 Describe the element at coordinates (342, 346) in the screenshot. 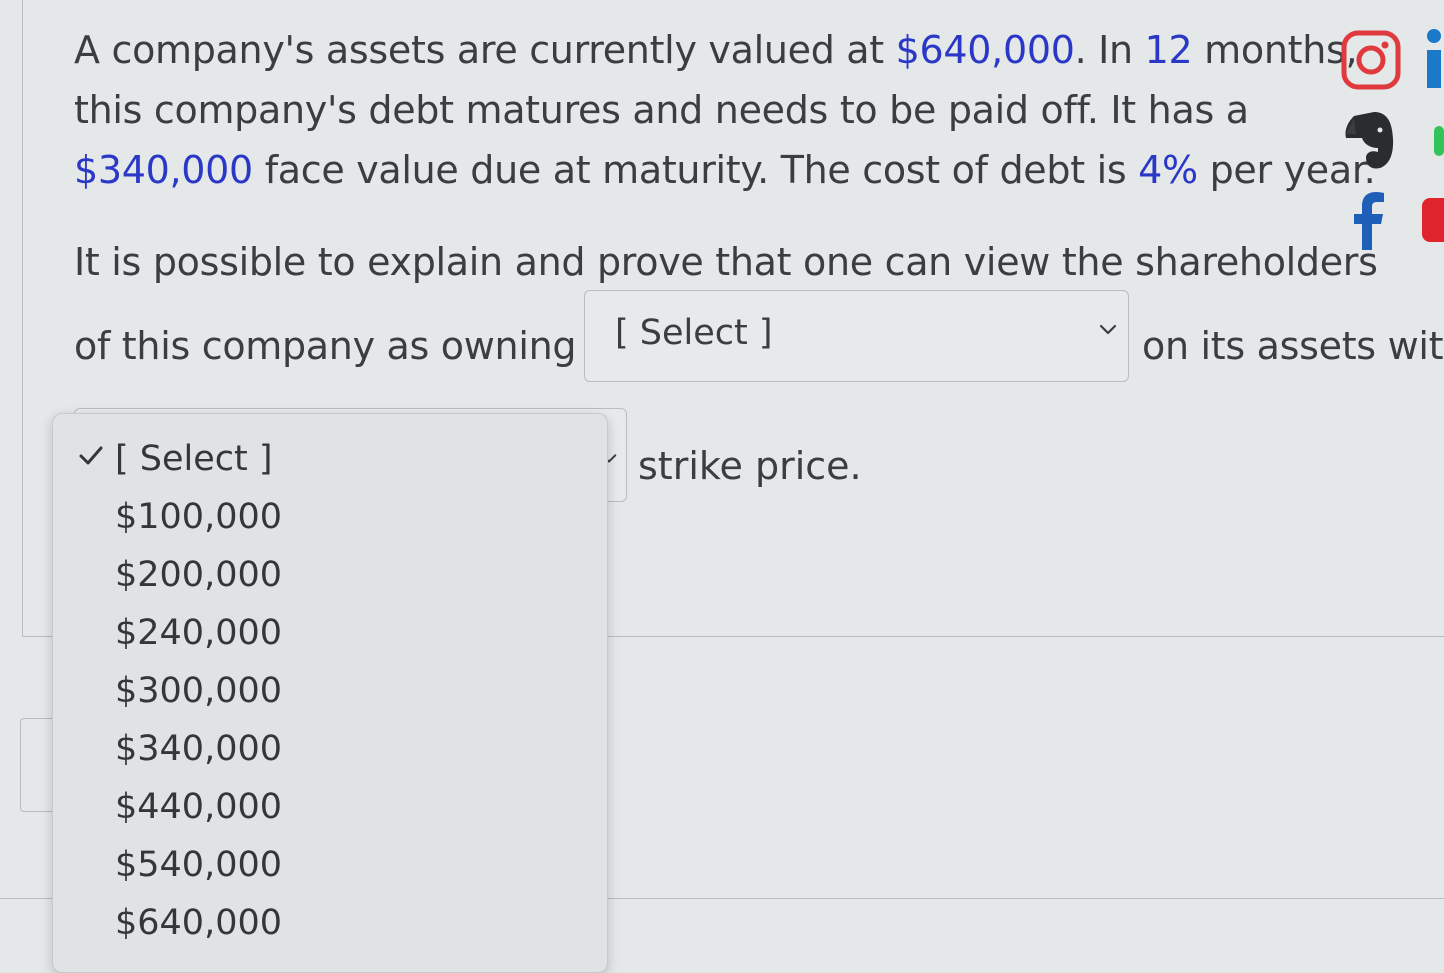

I see `question-text: of this company as owning a` at that location.